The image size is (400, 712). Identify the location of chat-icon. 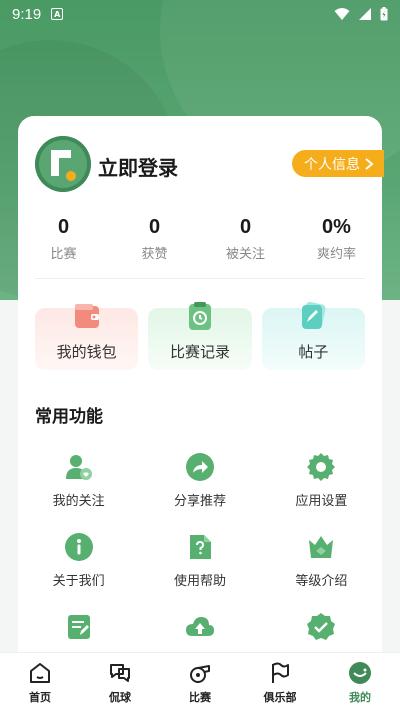
(120, 672).